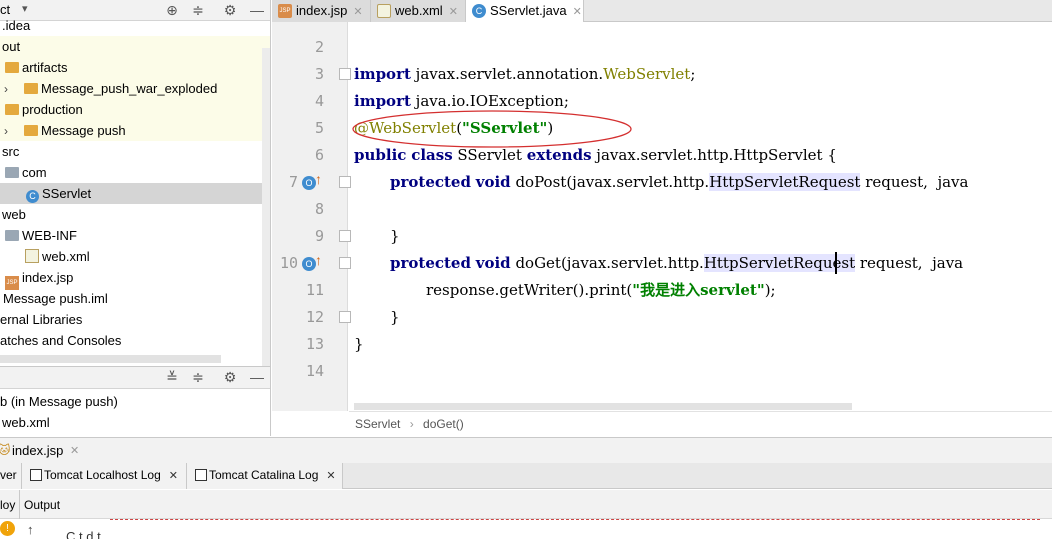  I want to click on vertical-scrollbar, so click(266, 218).